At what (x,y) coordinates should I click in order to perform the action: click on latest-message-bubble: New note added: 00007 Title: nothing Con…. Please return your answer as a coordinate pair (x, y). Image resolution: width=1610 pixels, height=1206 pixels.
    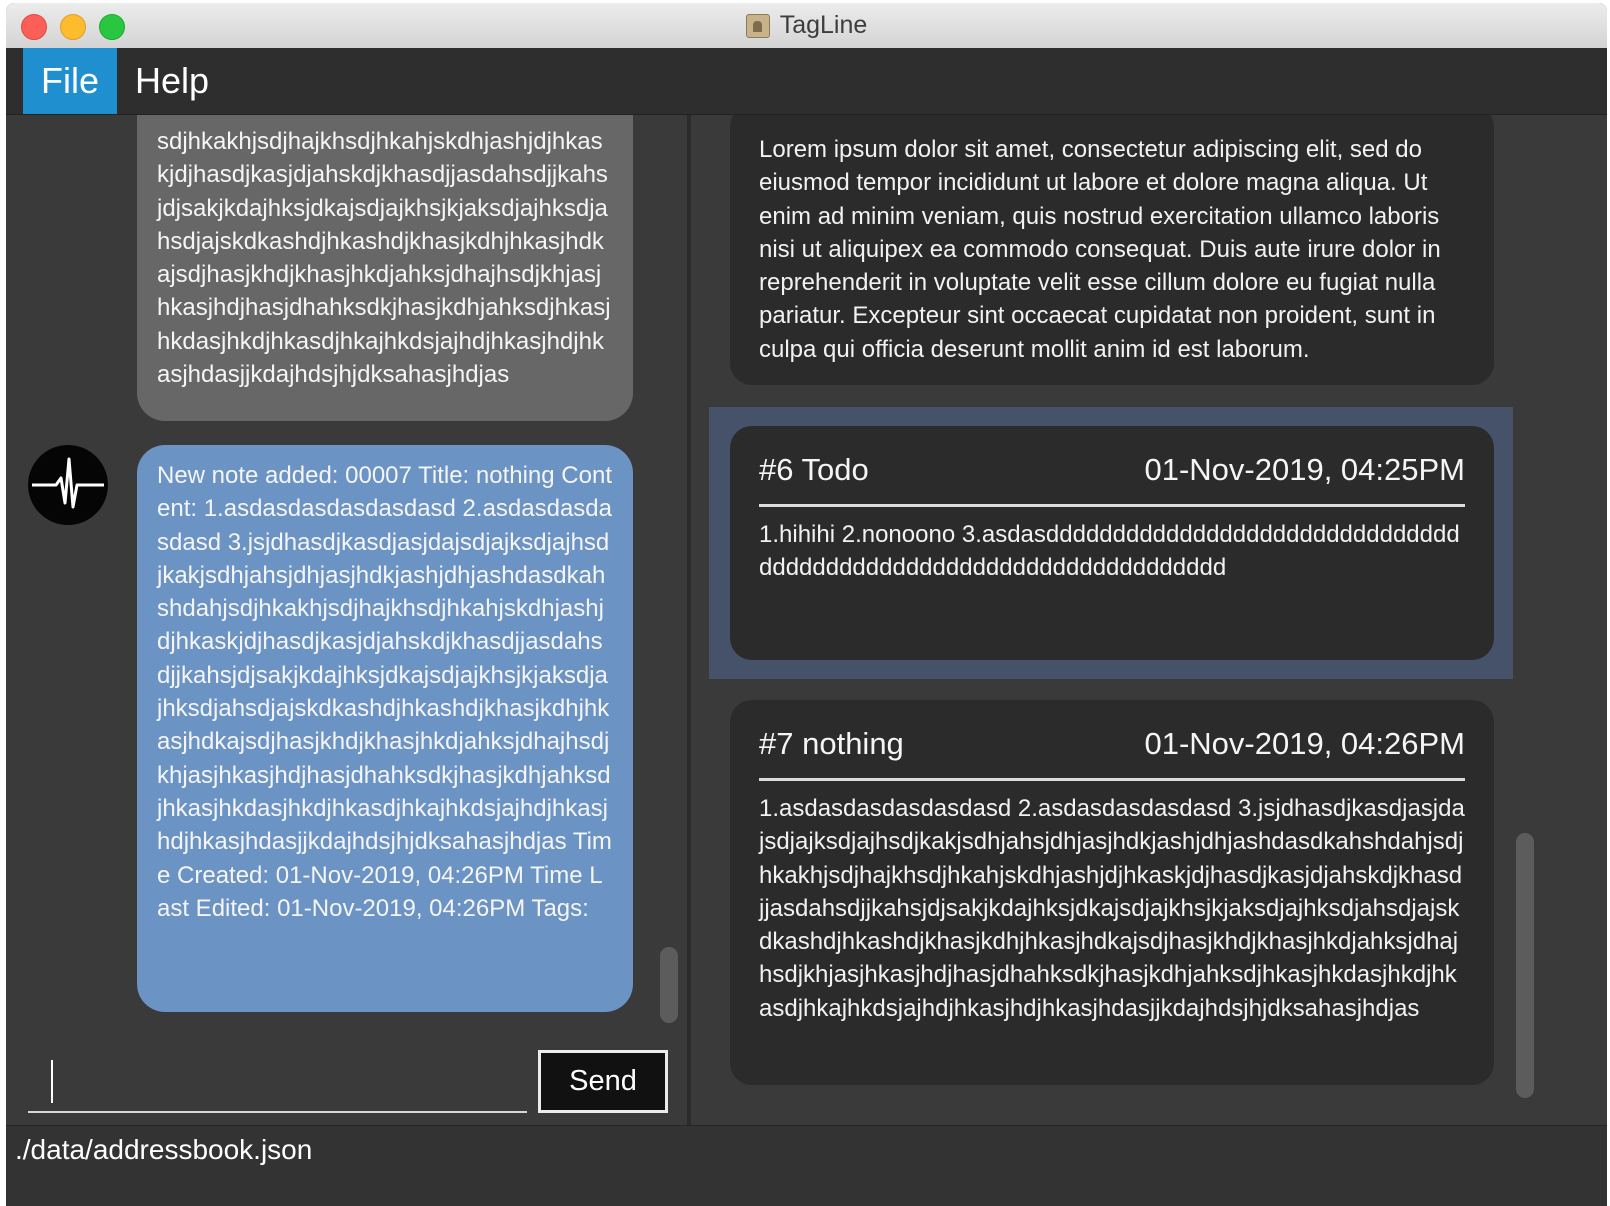
    Looking at the image, I should click on (385, 728).